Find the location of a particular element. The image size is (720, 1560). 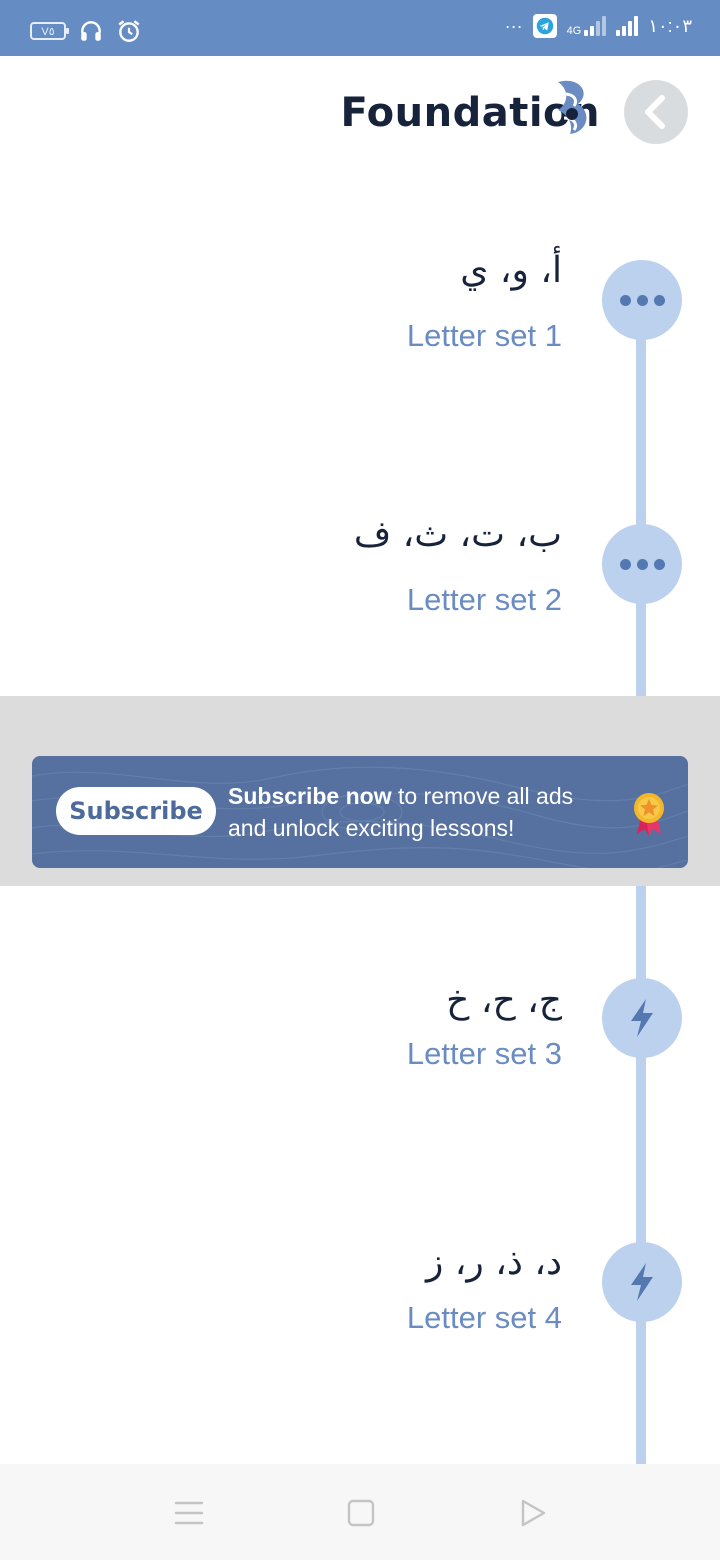

status-left-icons: V٥ is located at coordinates (86, 31).